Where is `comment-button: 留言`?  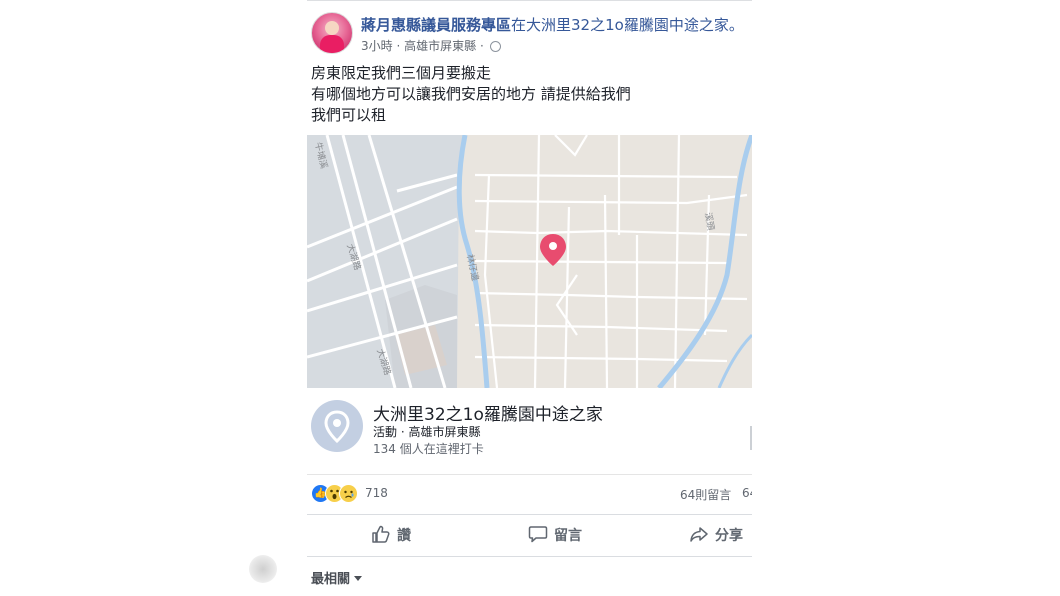 comment-button: 留言 is located at coordinates (555, 534).